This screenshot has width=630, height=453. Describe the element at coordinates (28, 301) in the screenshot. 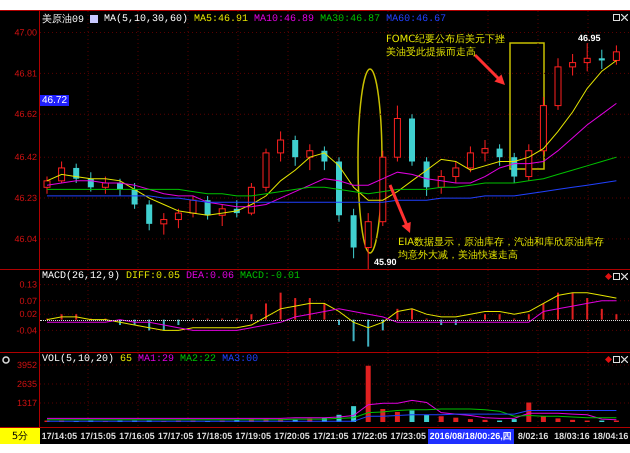

I see `y-tick-label: 0.07` at that location.